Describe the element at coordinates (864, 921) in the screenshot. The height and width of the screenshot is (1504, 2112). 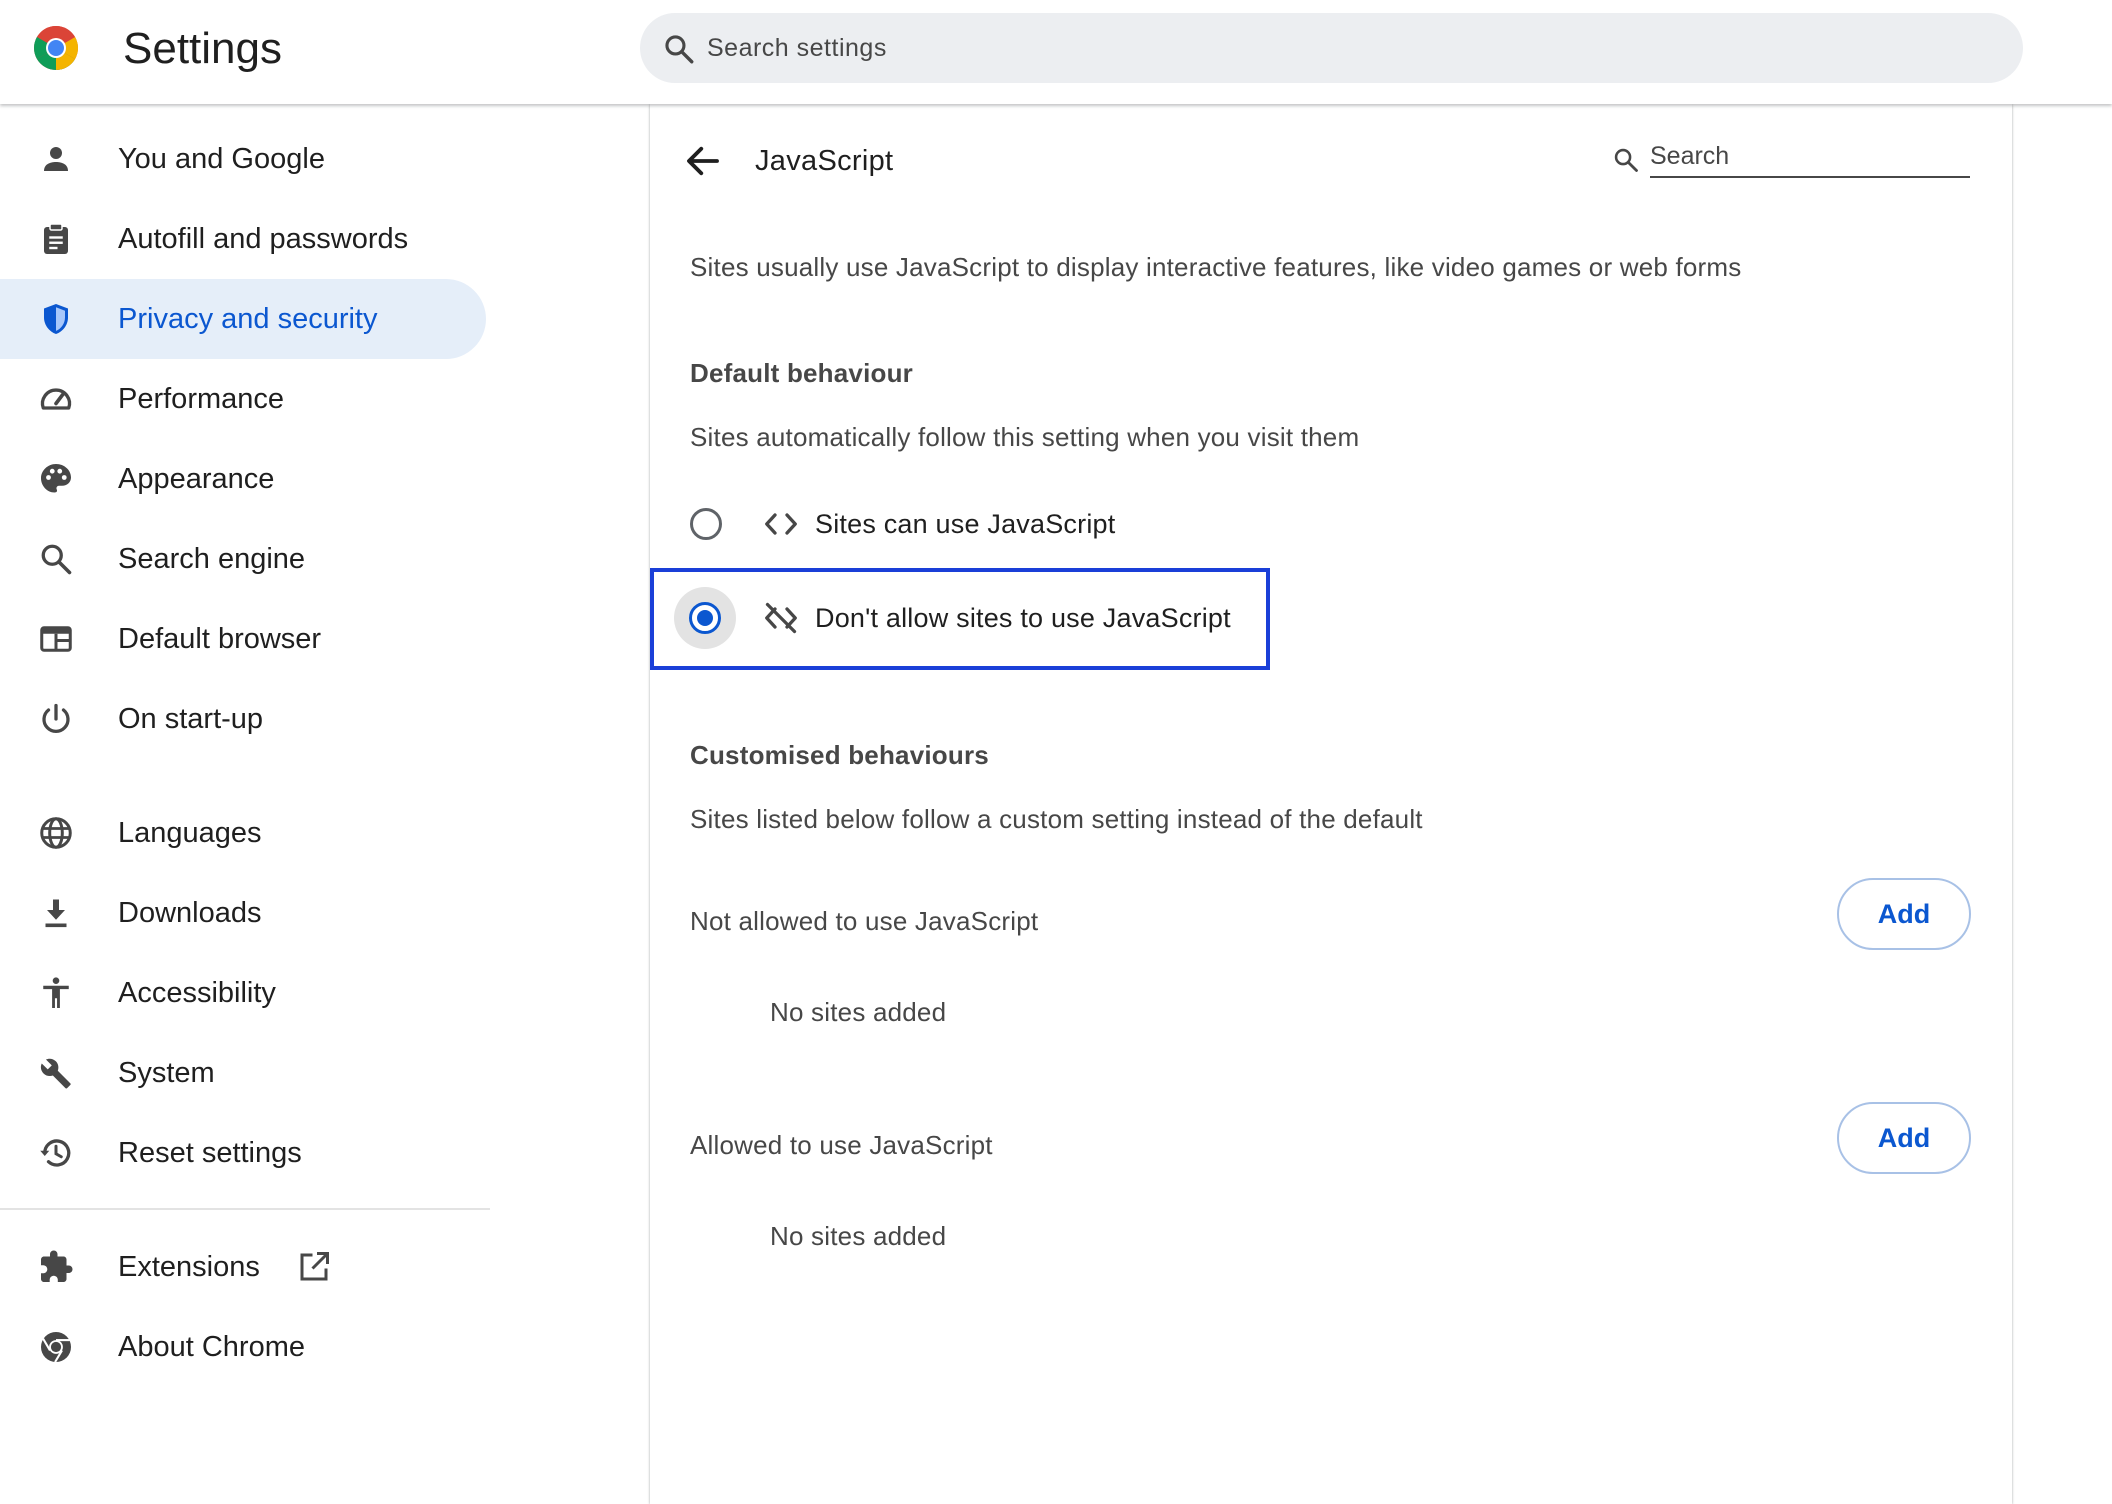
I see `not-allowed-list-label: Not allowed to use JavaScript` at that location.